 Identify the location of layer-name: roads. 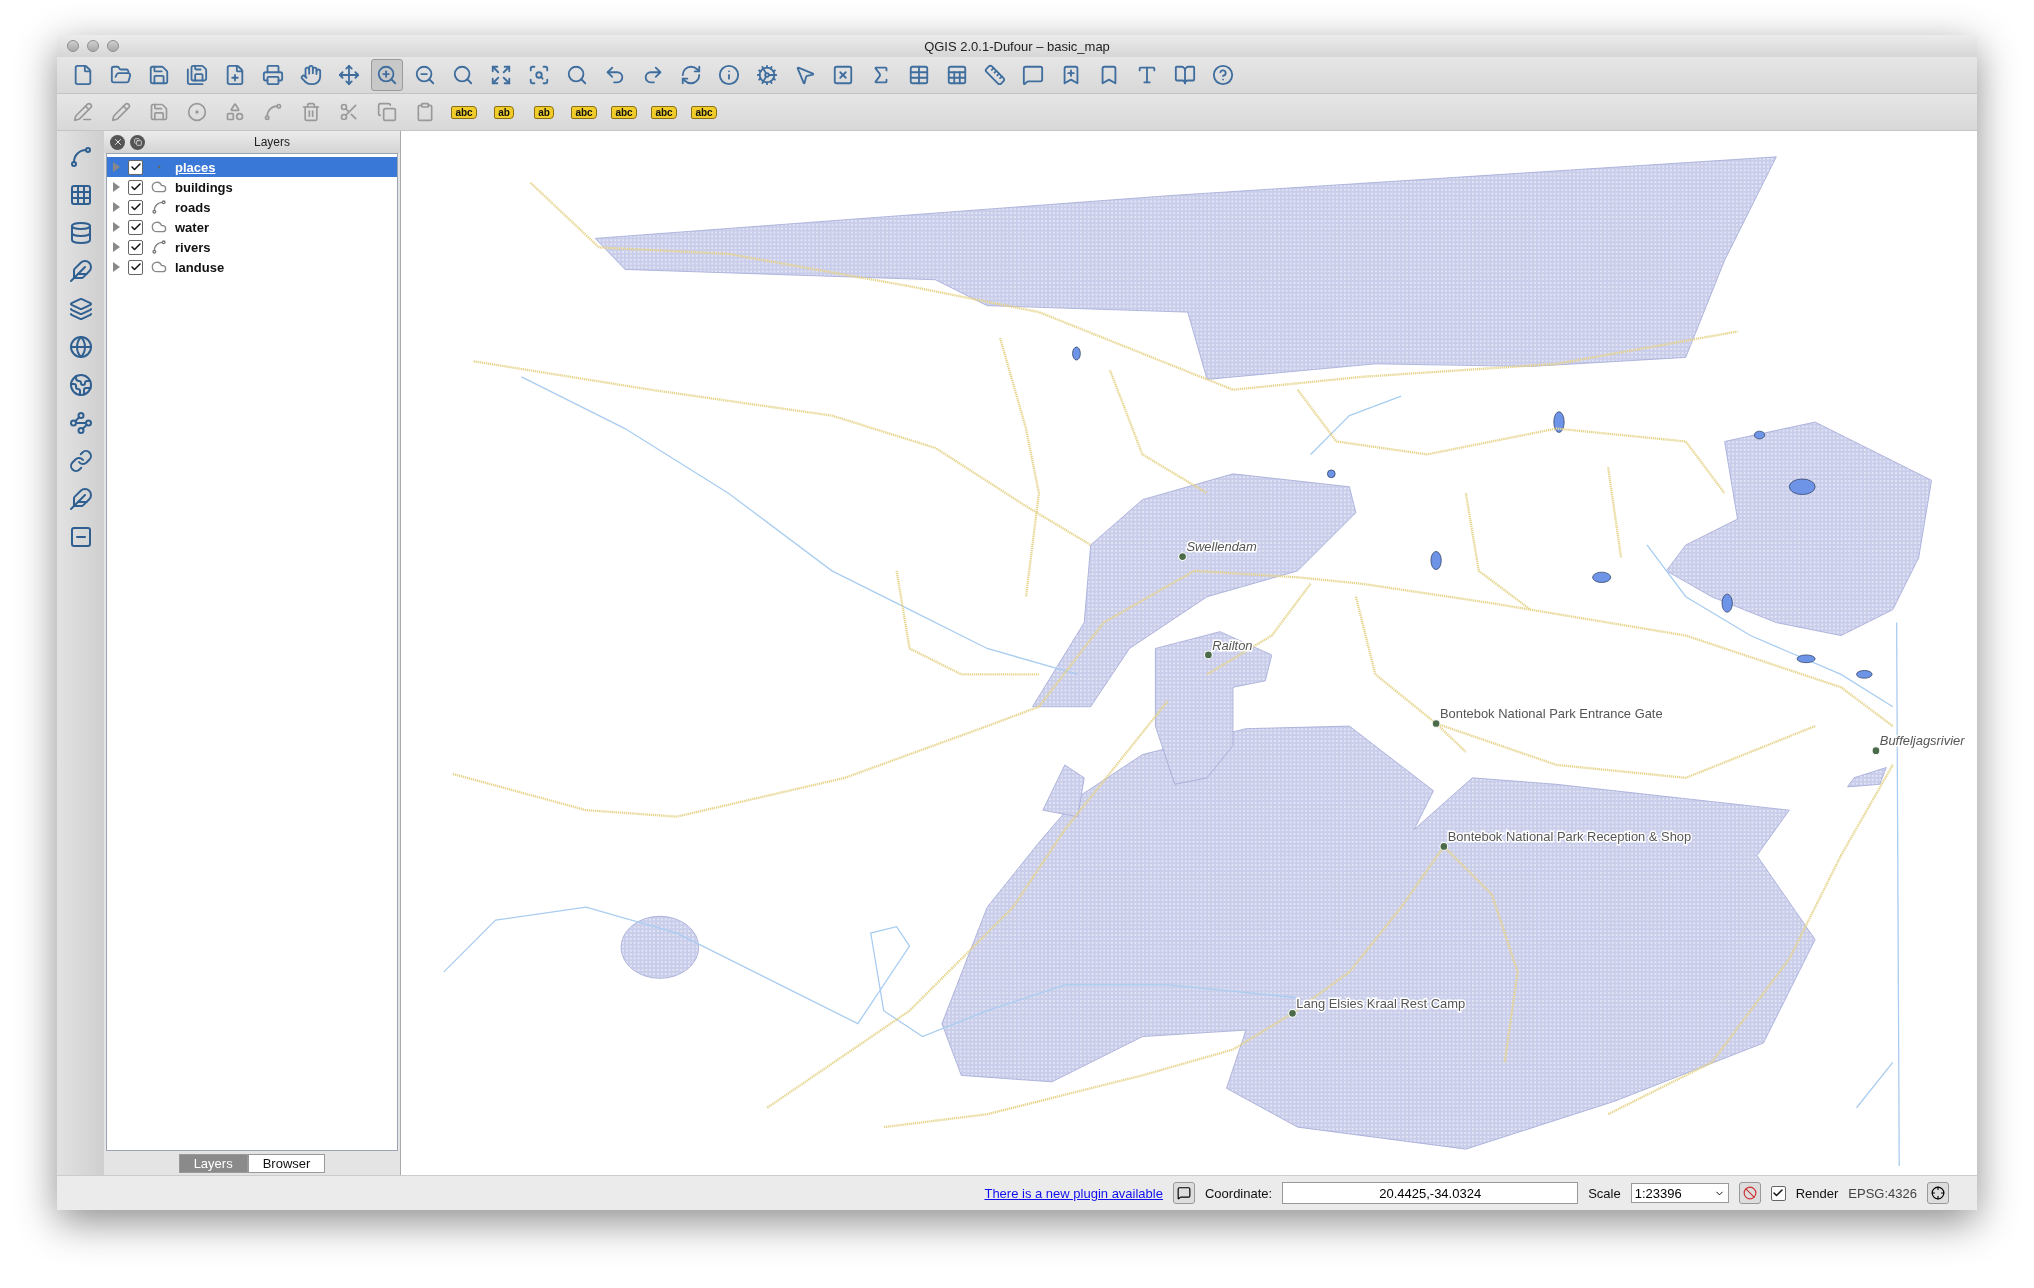
(193, 207).